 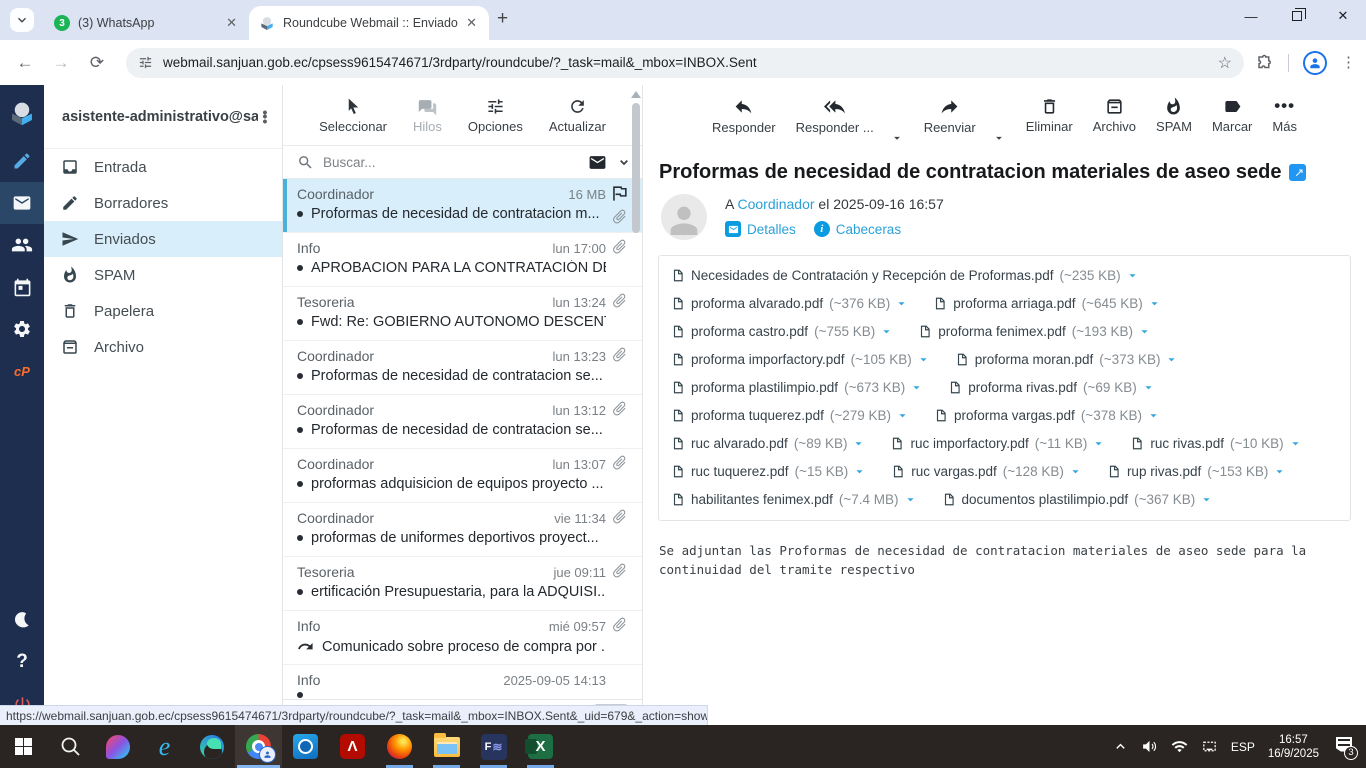 I want to click on archive-button: Archivo, so click(x=1114, y=115).